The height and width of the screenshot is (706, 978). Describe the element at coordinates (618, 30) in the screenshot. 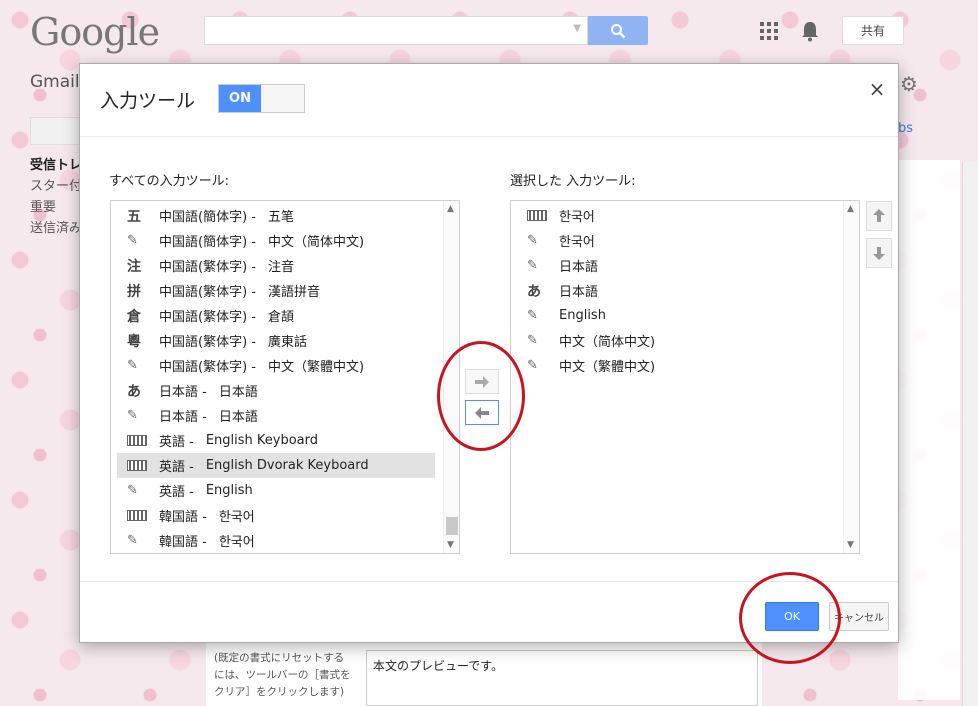

I see `search-button` at that location.